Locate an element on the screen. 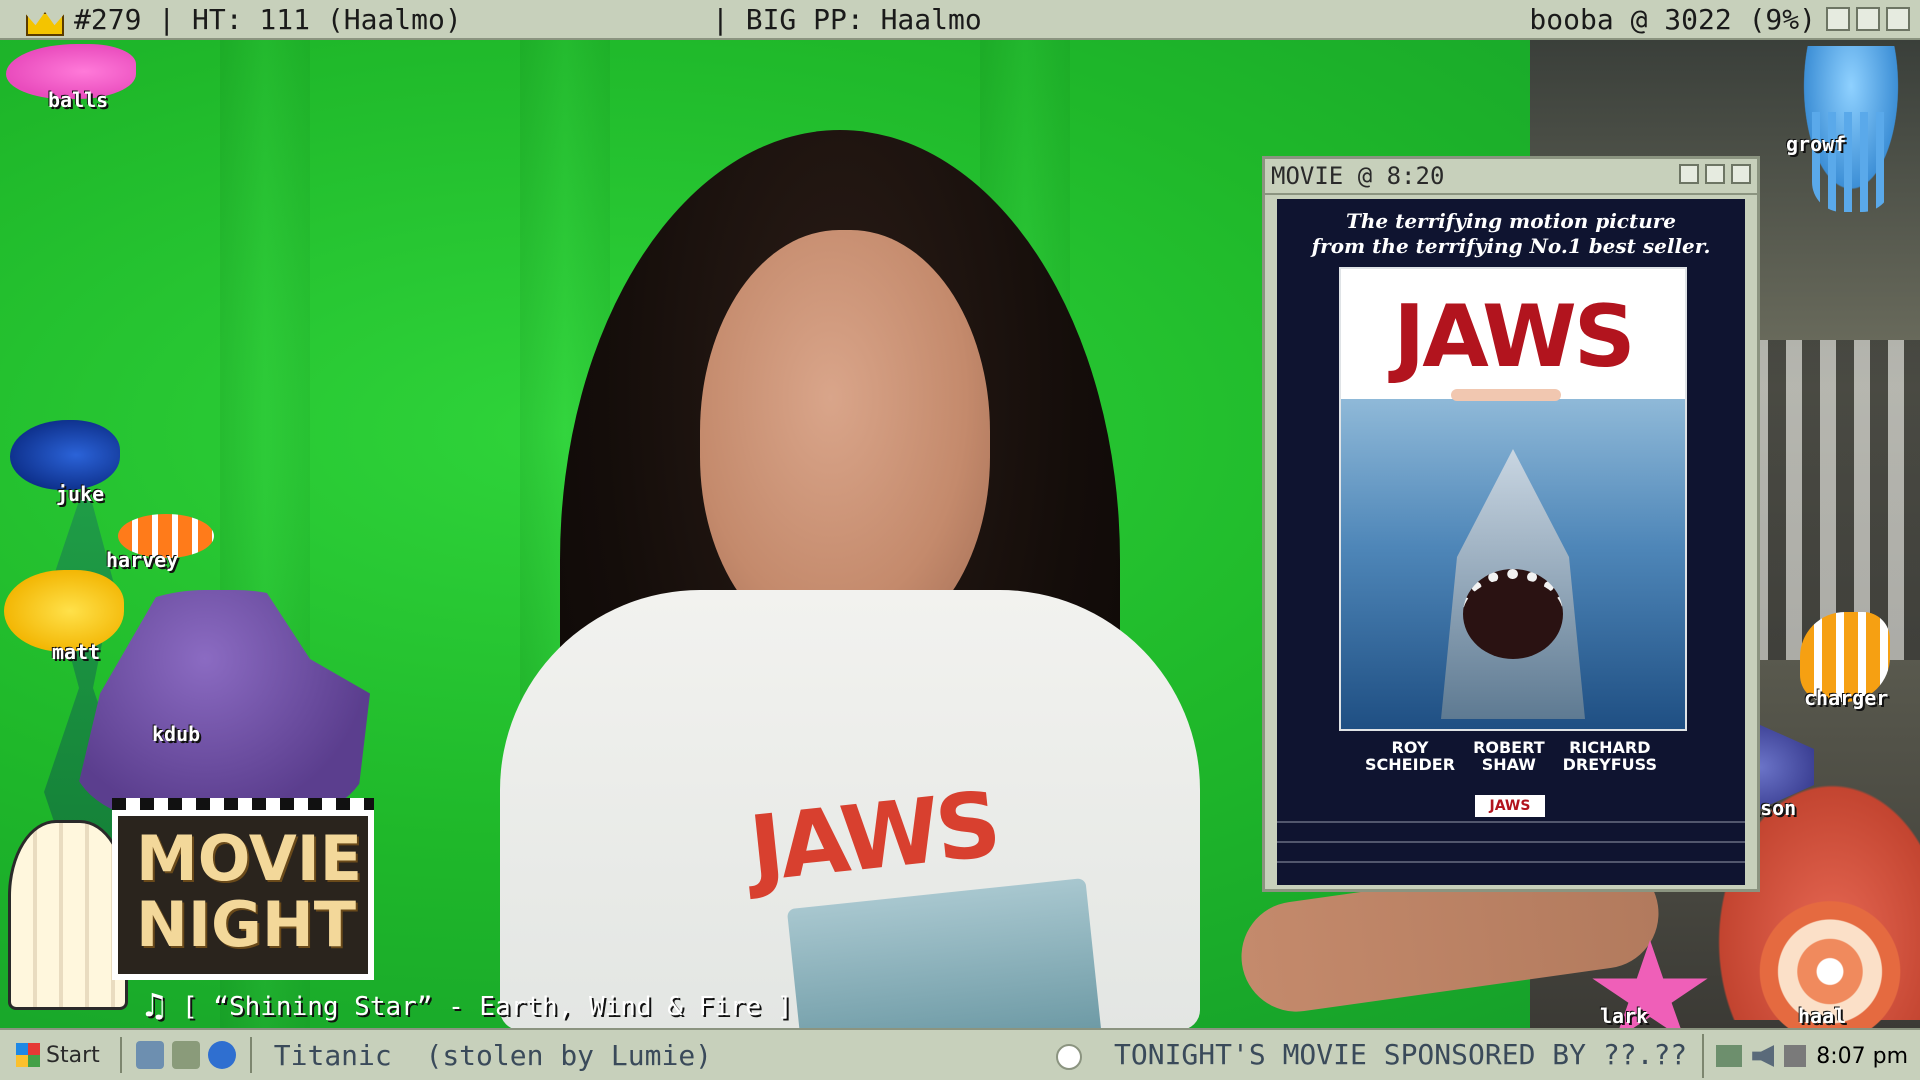  start-label: Start is located at coordinates (73, 1055).